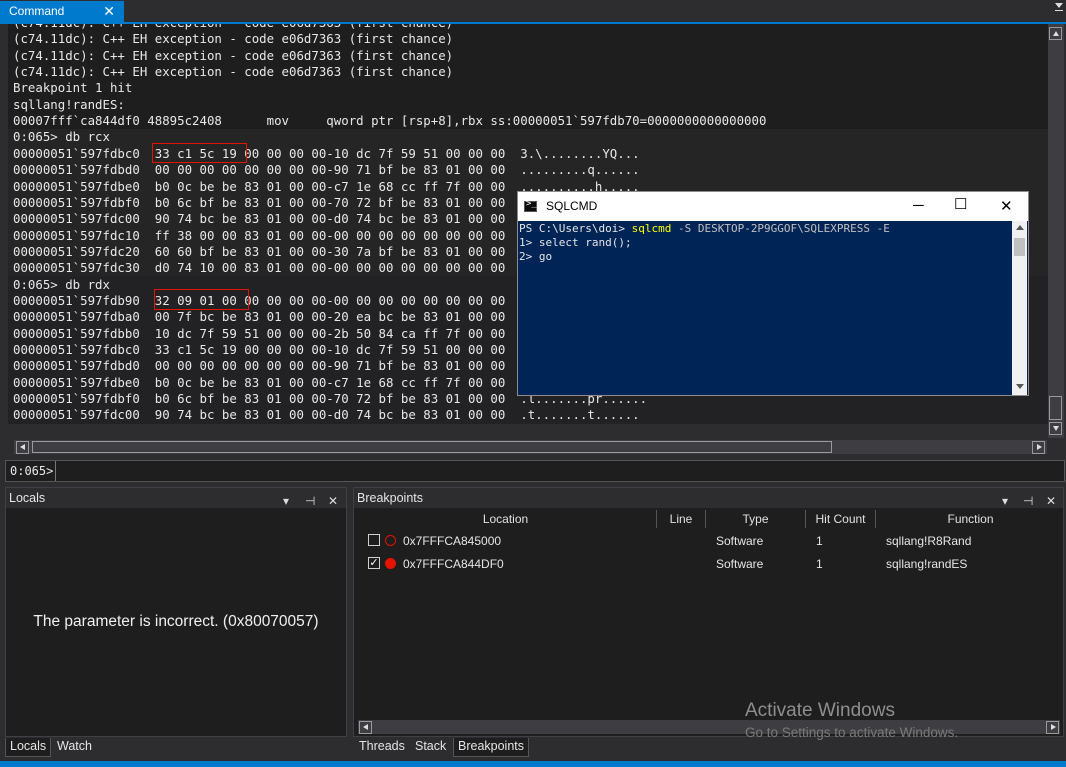 The image size is (1066, 767). Describe the element at coordinates (390, 563) in the screenshot. I see `breakpoint-filled-icon` at that location.